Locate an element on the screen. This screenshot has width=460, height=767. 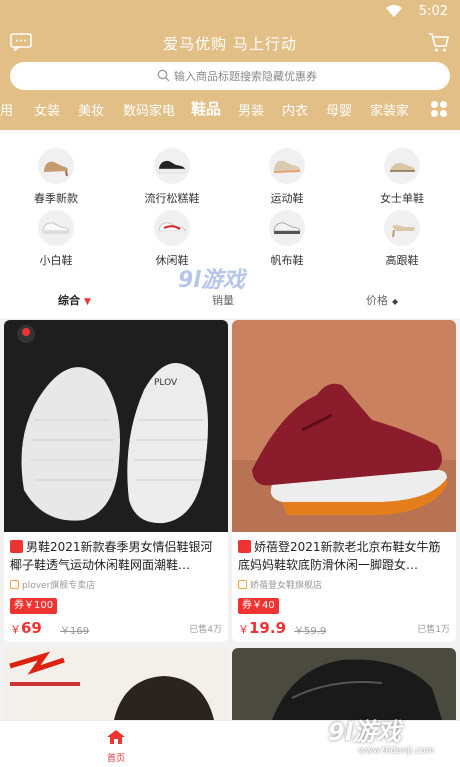
product-image: PLOV is located at coordinates (116, 426).